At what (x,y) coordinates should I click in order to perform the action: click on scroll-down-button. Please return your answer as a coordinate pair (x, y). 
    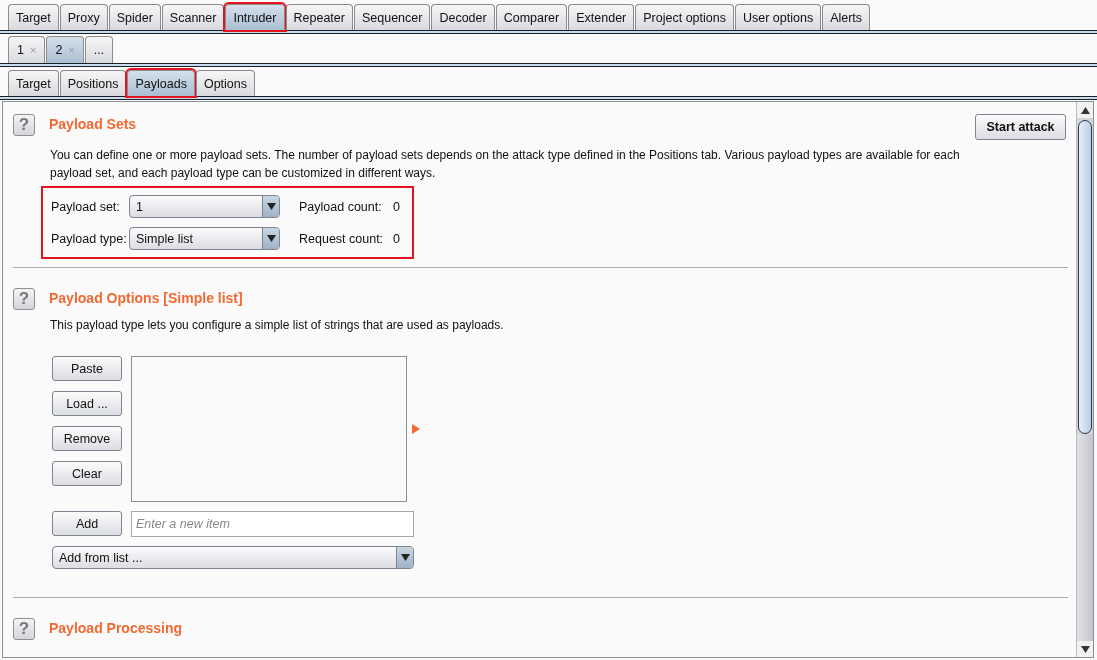
    Looking at the image, I should click on (1085, 649).